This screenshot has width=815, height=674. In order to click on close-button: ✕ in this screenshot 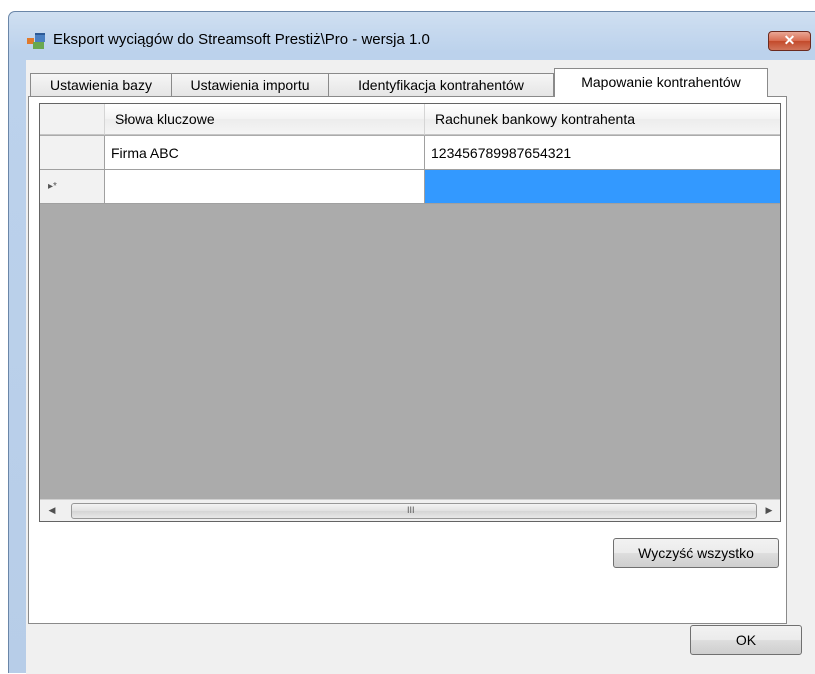, I will do `click(789, 41)`.